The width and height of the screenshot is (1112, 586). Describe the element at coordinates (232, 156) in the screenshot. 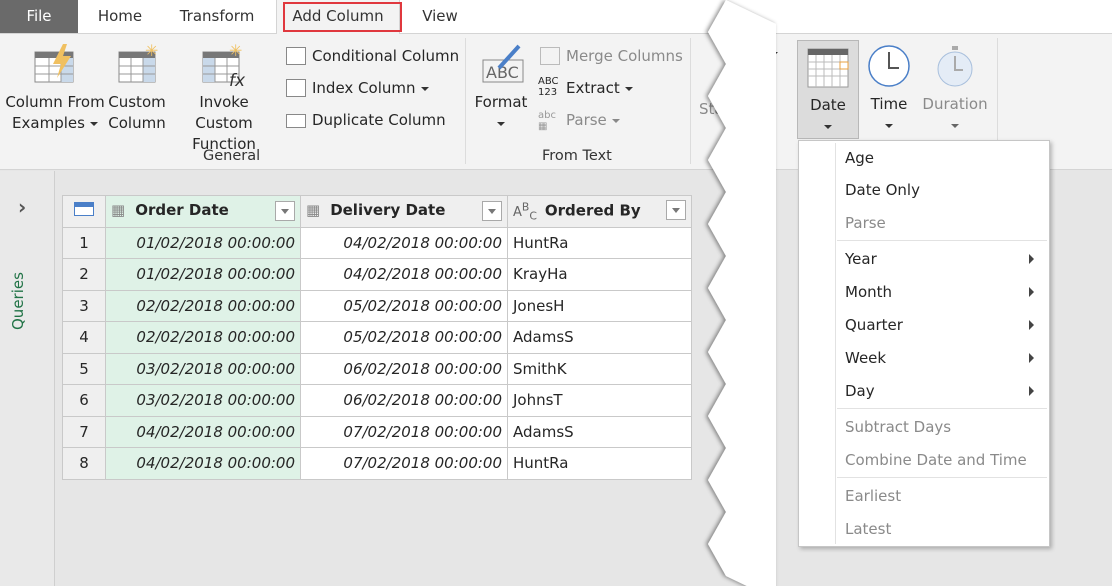

I see `group-label-general: General` at that location.